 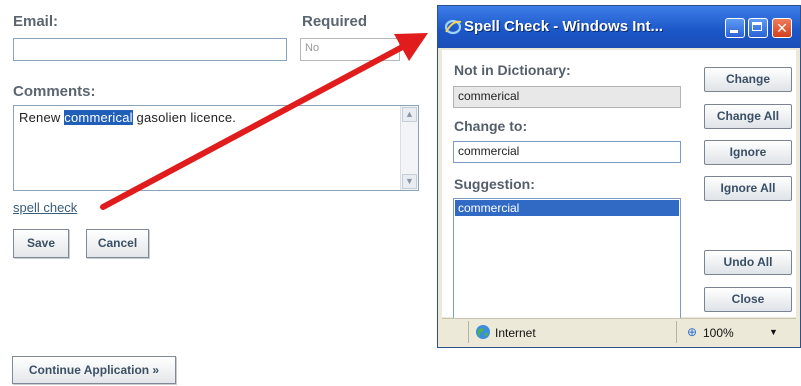 I want to click on not-in-dictionary-label: Not in Dictionary:, so click(x=512, y=70).